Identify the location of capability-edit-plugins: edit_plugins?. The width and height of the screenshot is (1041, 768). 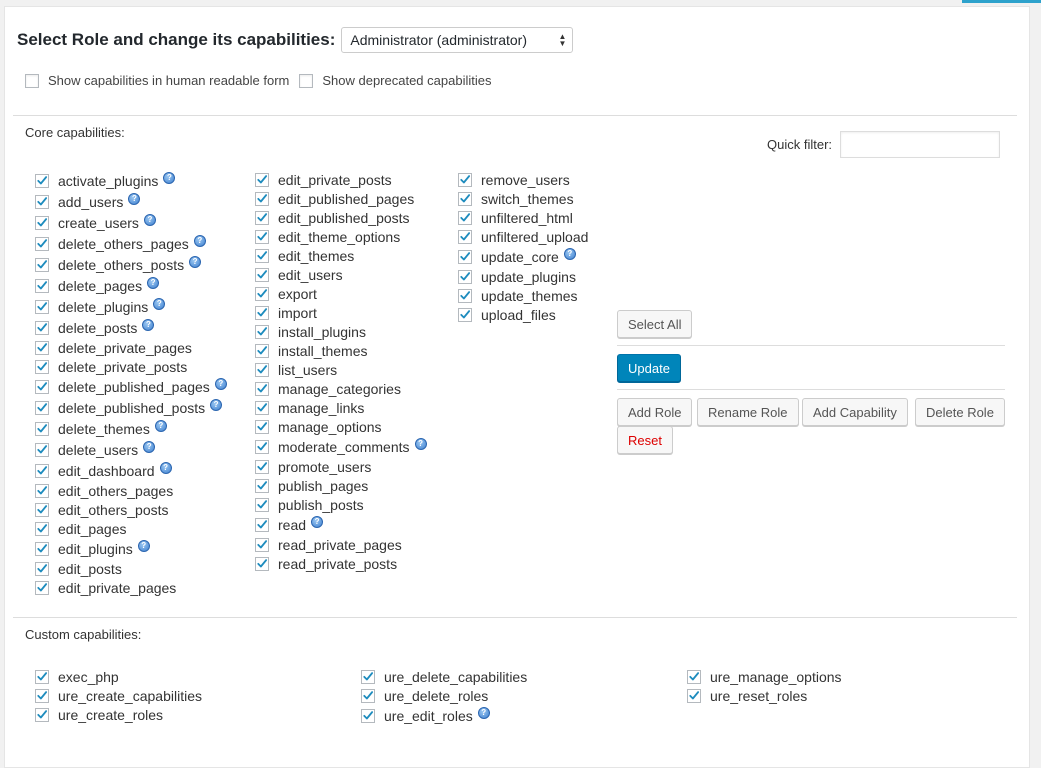
(131, 548).